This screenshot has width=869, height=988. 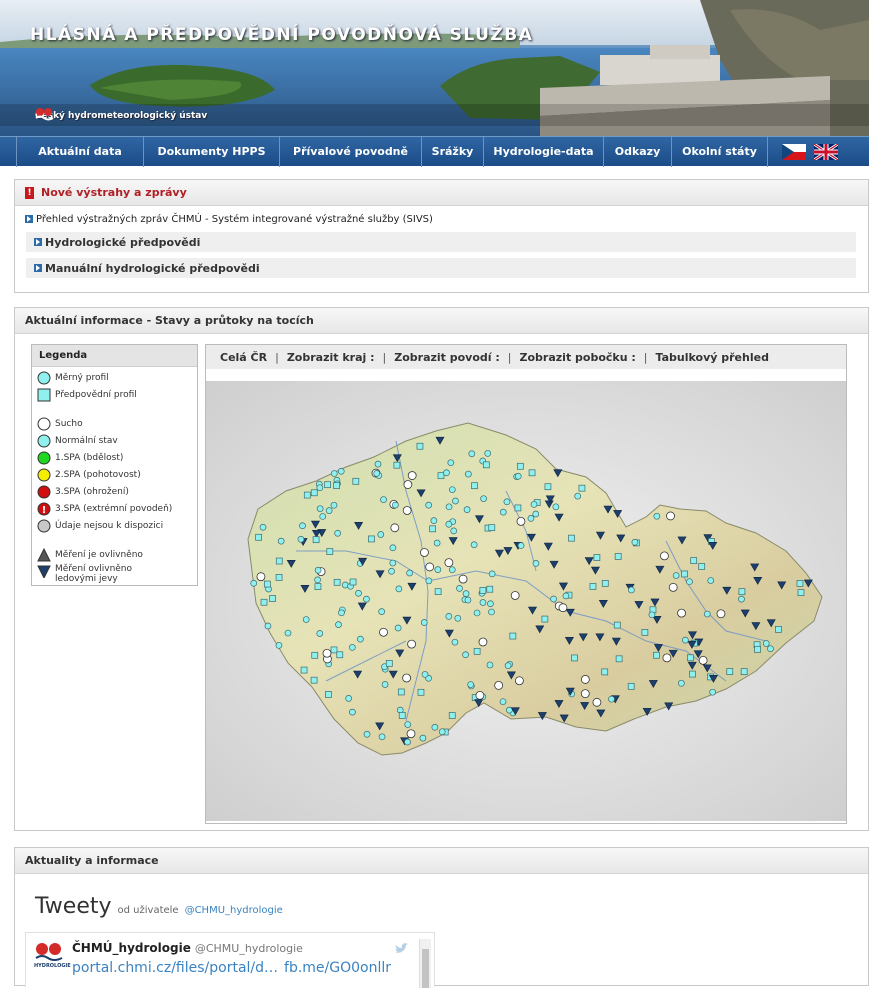 I want to click on nav-dokumenty-hpps: Dokumenty HPPS, so click(x=212, y=151).